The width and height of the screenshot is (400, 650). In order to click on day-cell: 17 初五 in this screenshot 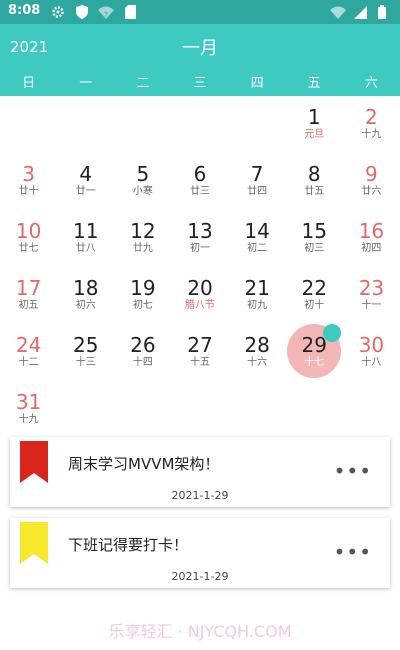, I will do `click(28, 295)`.